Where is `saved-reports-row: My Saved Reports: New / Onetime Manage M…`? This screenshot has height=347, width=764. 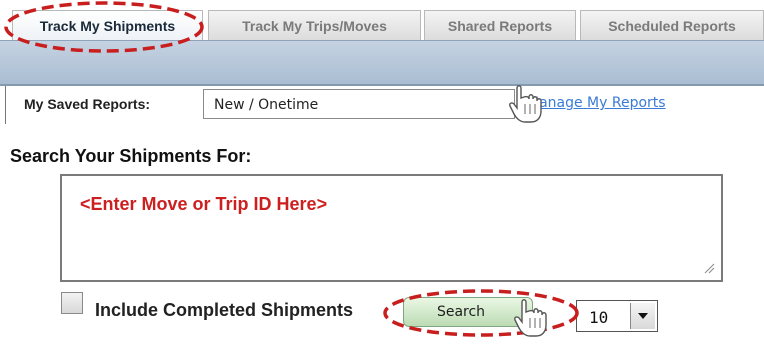
saved-reports-row: My Saved Reports: New / Onetime Manage M… is located at coordinates (382, 105).